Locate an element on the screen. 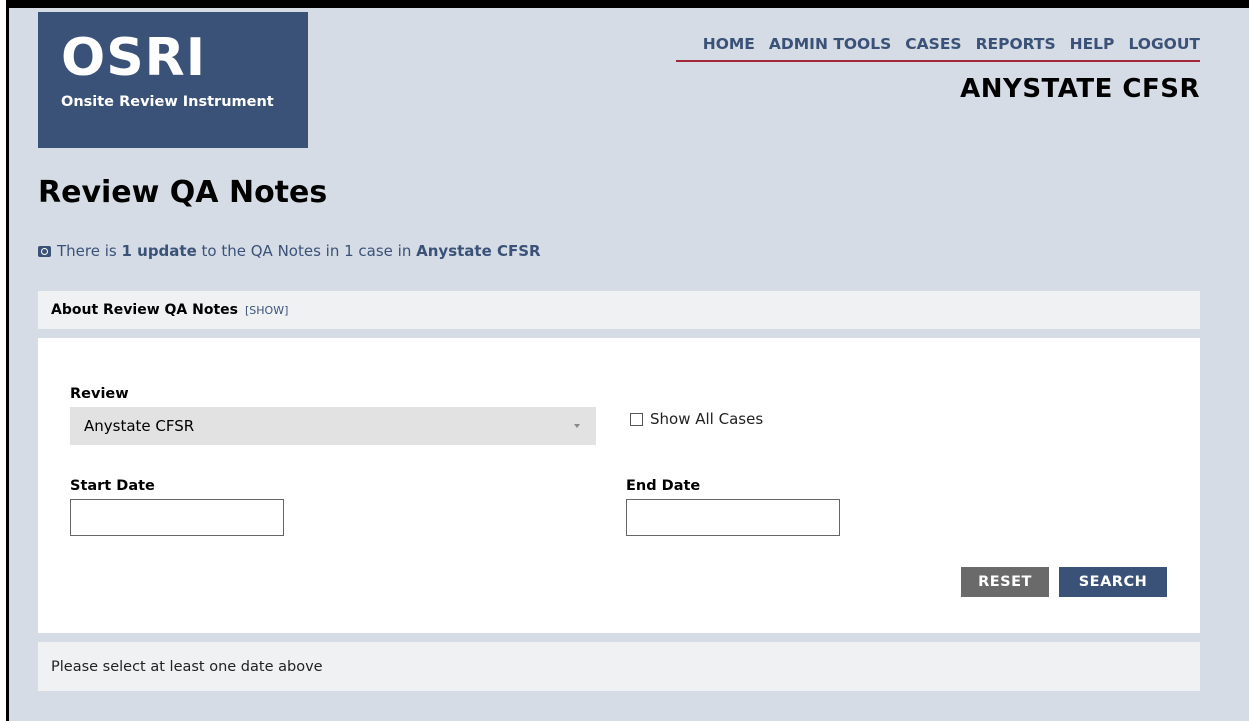 This screenshot has width=1249, height=721. update-count-link: 1 update is located at coordinates (158, 251).